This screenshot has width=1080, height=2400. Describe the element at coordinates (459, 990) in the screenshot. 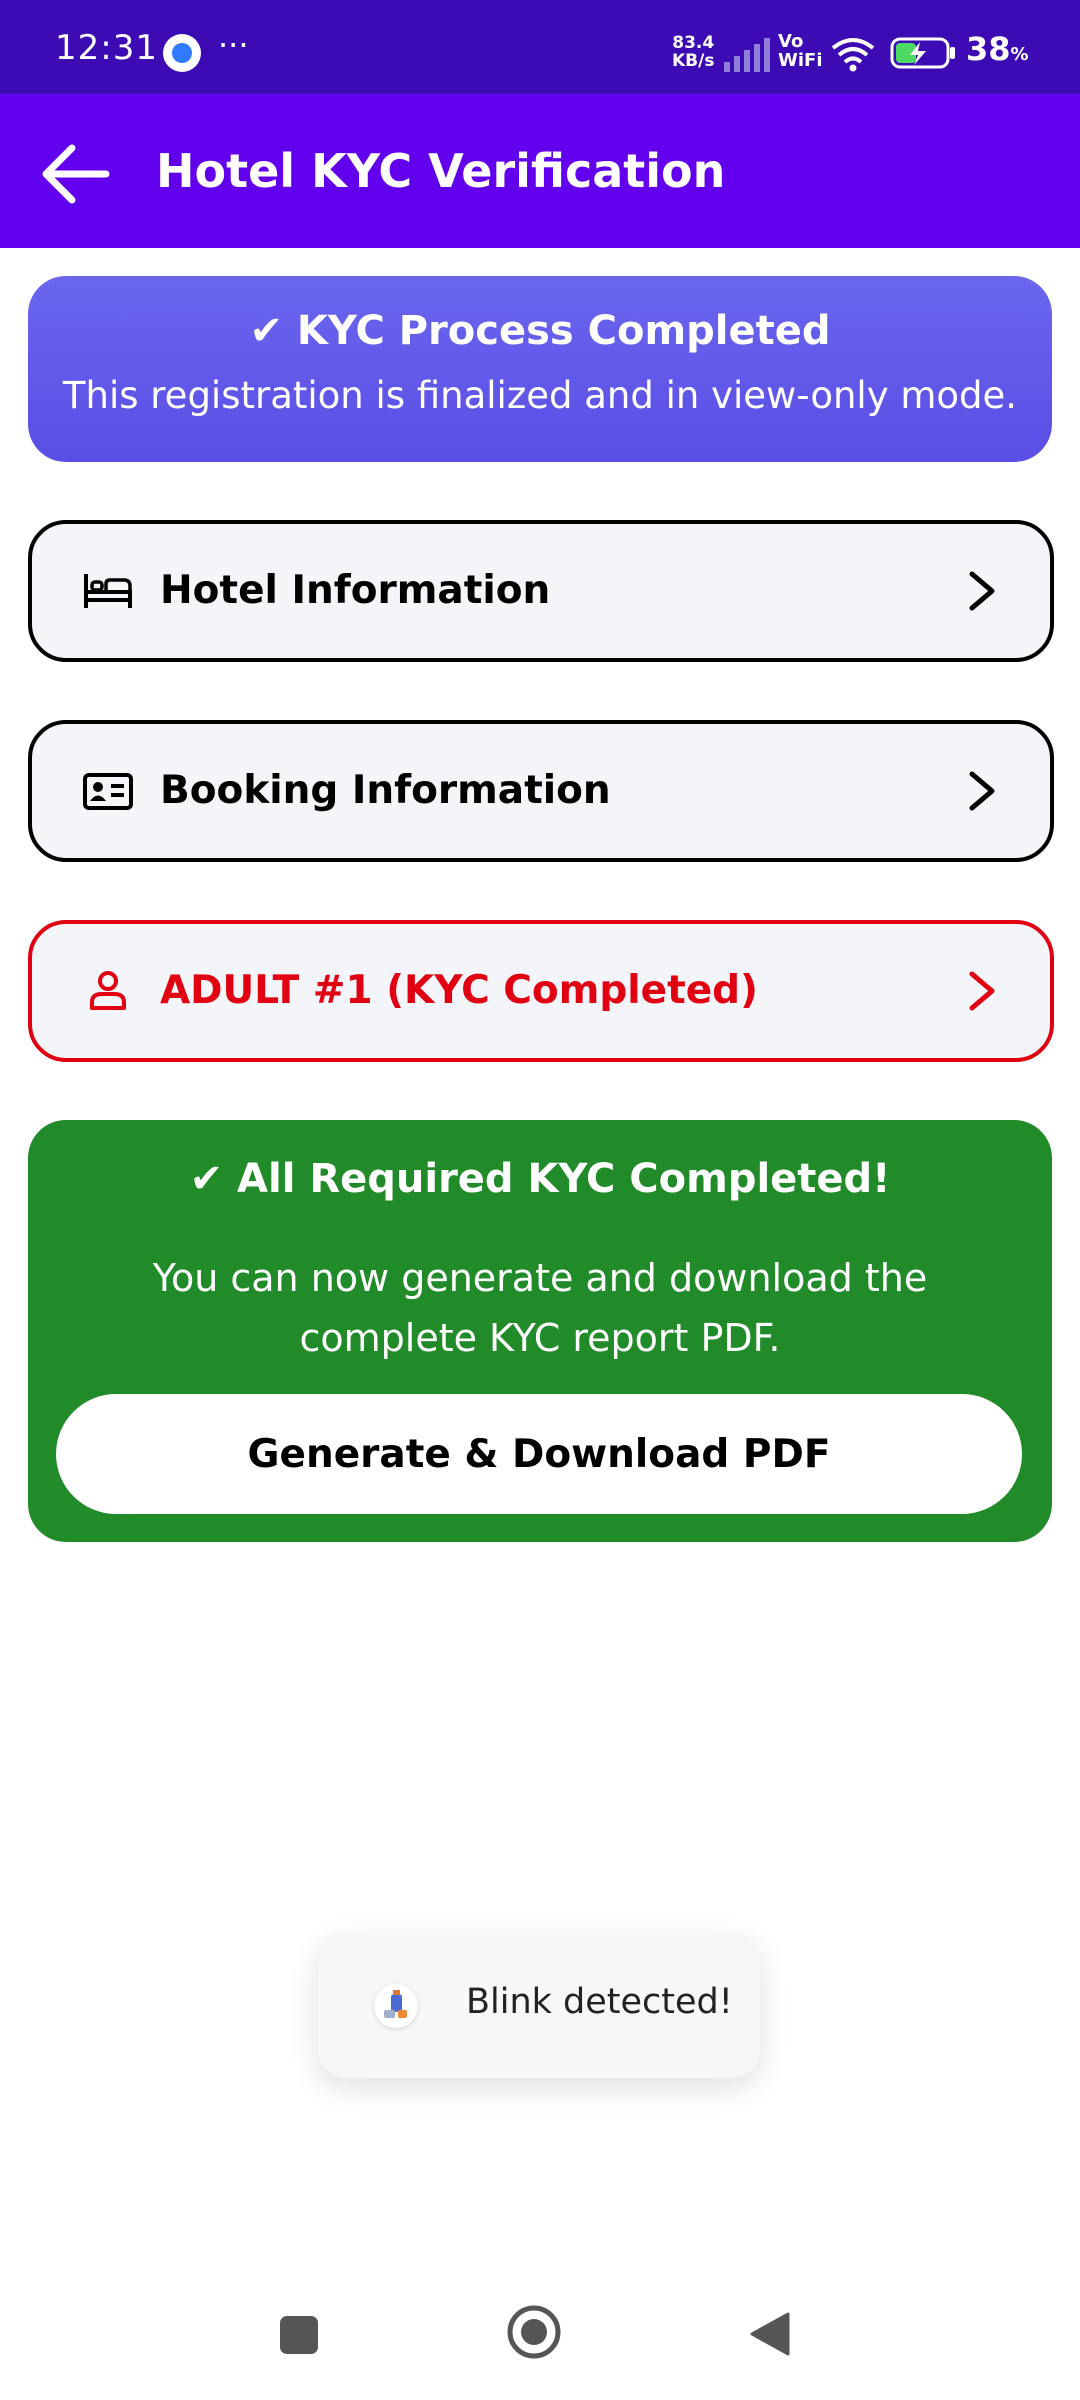

I see `section-label: ADULT #1 (KYC Completed)` at that location.